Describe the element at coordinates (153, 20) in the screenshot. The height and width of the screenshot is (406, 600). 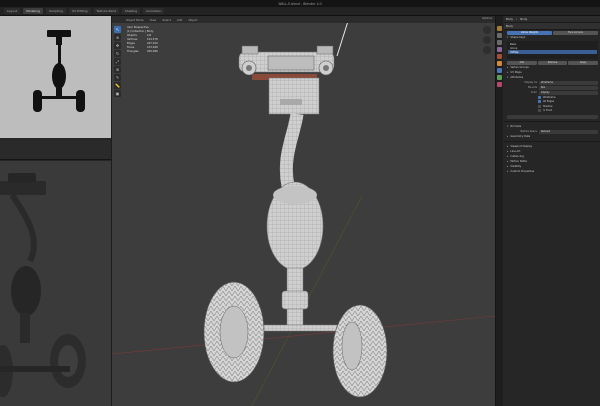
I see `viewport-menu-item: View` at that location.